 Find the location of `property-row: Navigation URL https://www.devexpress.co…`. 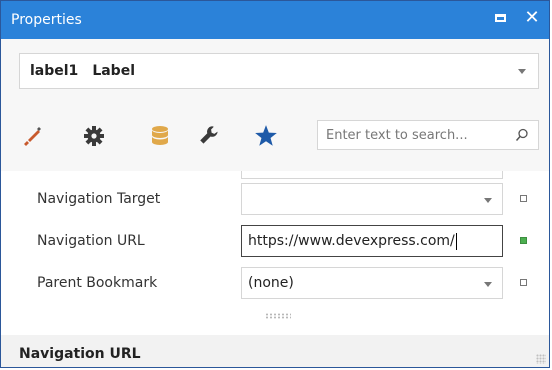

property-row: Navigation URL https://www.devexpress.co… is located at coordinates (275, 242).